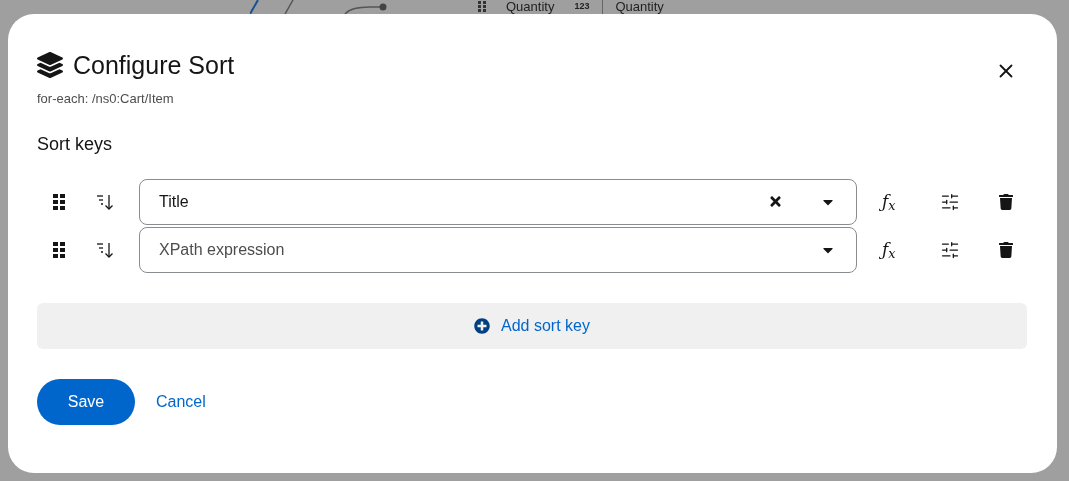 The height and width of the screenshot is (481, 1069). I want to click on select-value: Title, so click(174, 201).